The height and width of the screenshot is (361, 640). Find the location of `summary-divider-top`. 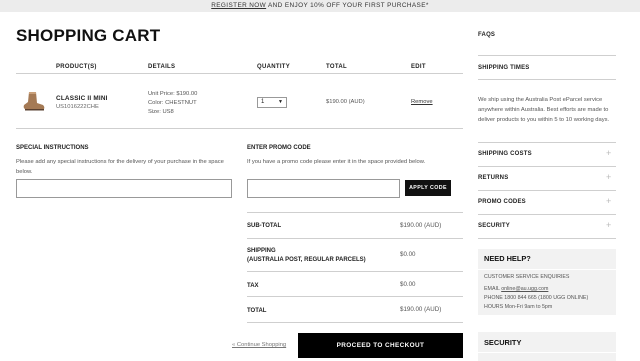

summary-divider-top is located at coordinates (355, 212).